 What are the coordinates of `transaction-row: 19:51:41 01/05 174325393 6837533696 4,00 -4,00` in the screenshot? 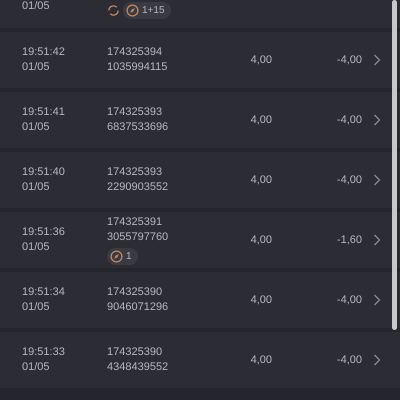 It's located at (200, 120).